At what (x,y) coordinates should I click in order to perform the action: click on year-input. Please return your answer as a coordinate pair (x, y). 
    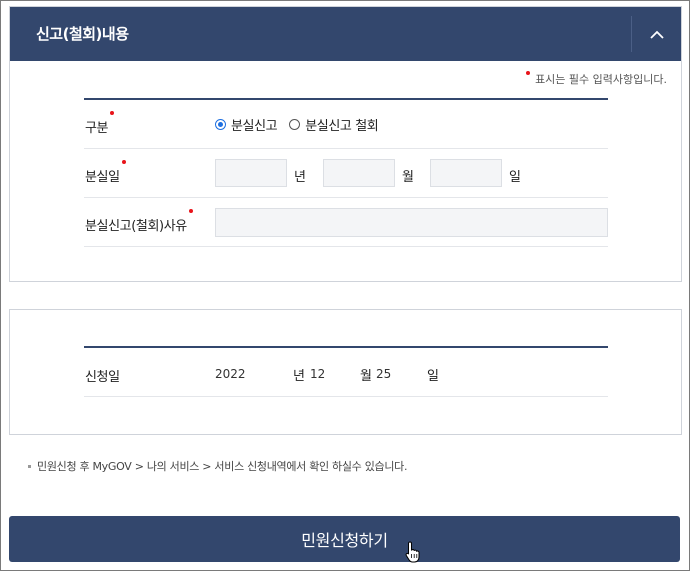
    Looking at the image, I should click on (251, 173).